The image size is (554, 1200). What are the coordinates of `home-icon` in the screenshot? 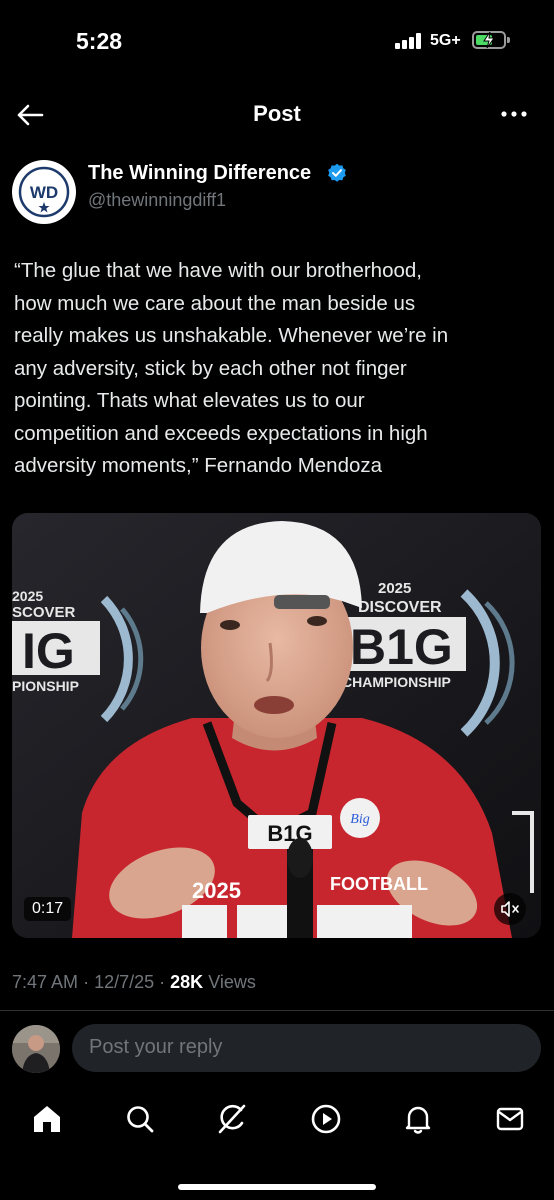 It's located at (47, 1119).